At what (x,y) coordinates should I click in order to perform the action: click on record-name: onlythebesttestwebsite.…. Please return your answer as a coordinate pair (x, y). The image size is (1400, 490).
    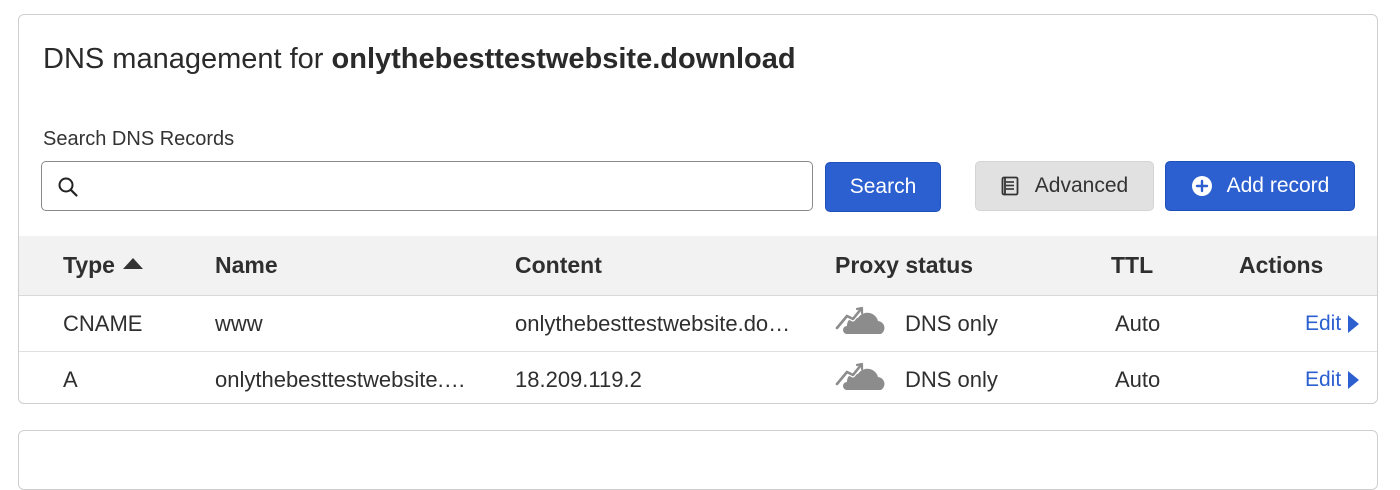
    Looking at the image, I should click on (340, 379).